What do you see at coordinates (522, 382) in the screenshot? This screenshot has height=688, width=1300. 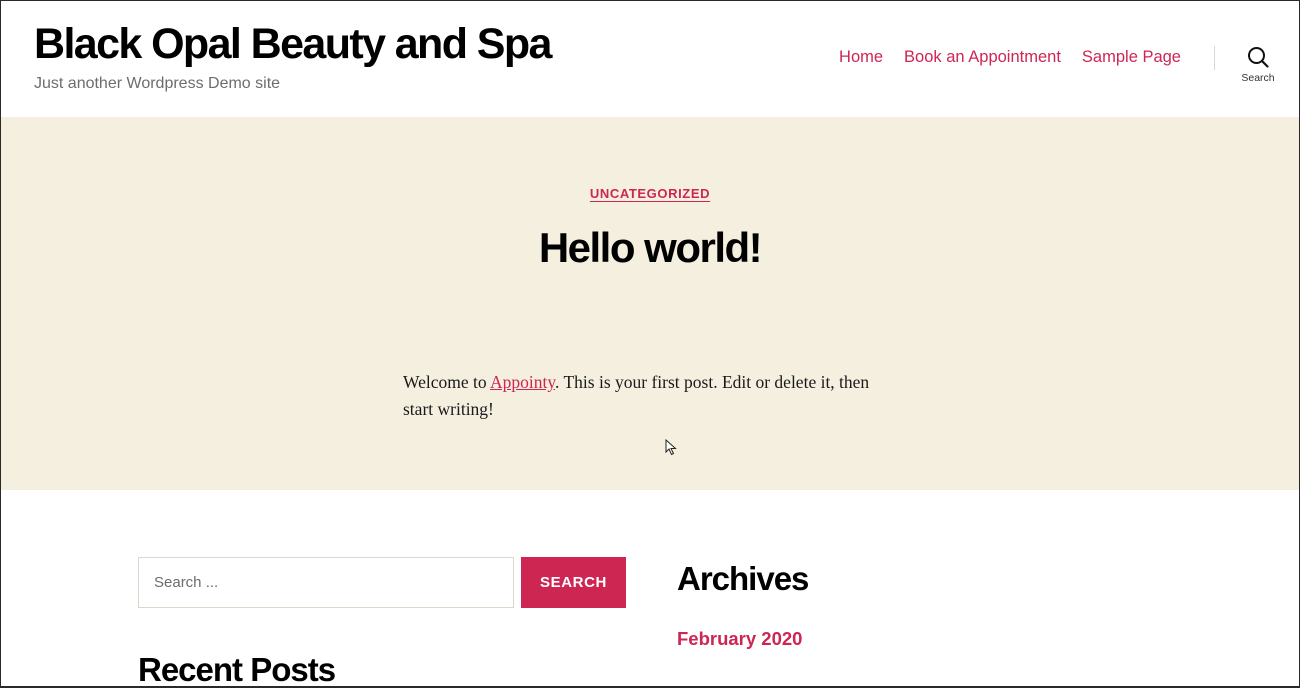 I see `appointy-link: Appointy` at bounding box center [522, 382].